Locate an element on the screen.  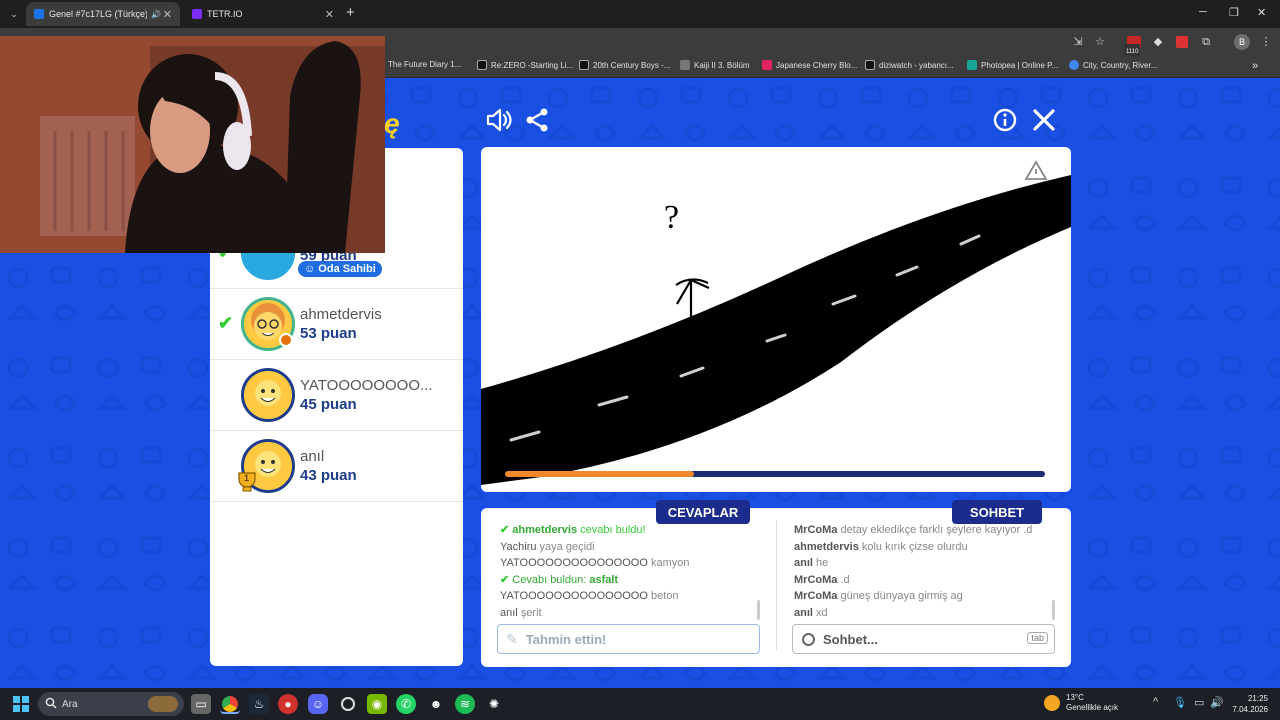
player-row: ✔ ahmetdervis 53 puan is located at coordinates (336, 324).